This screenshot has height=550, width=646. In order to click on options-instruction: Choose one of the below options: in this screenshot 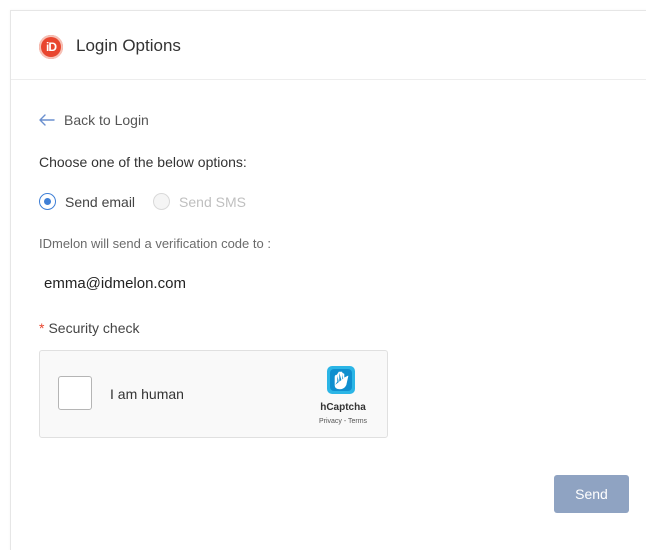, I will do `click(143, 162)`.